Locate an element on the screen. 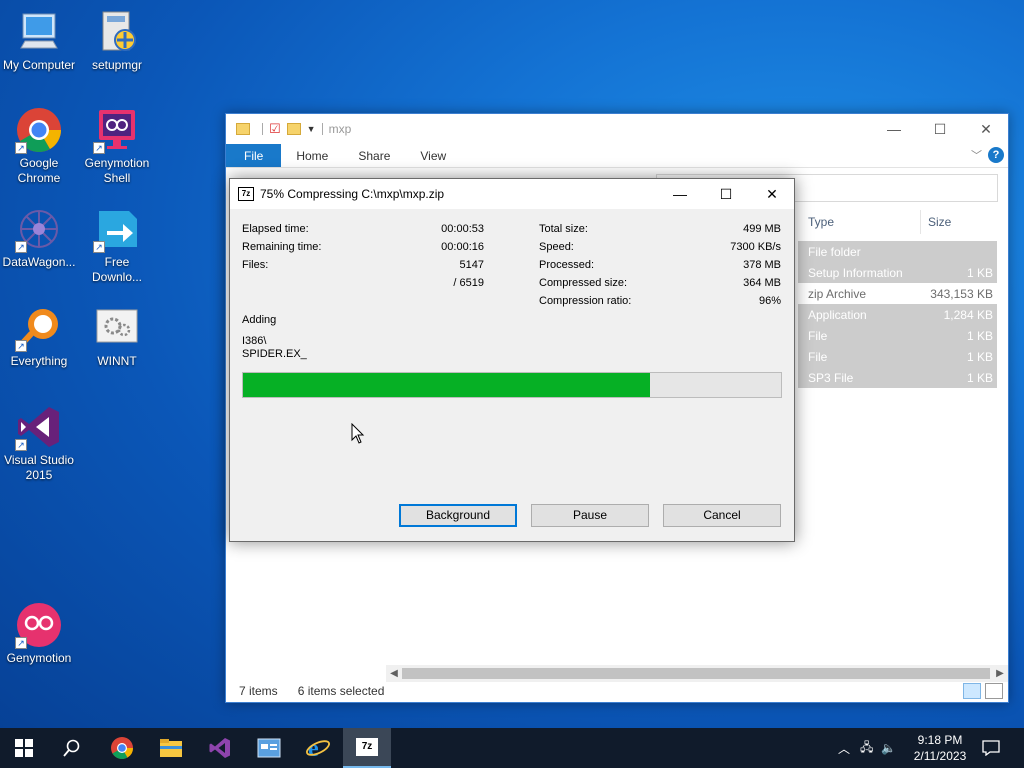  search-icon is located at coordinates (71, 748).